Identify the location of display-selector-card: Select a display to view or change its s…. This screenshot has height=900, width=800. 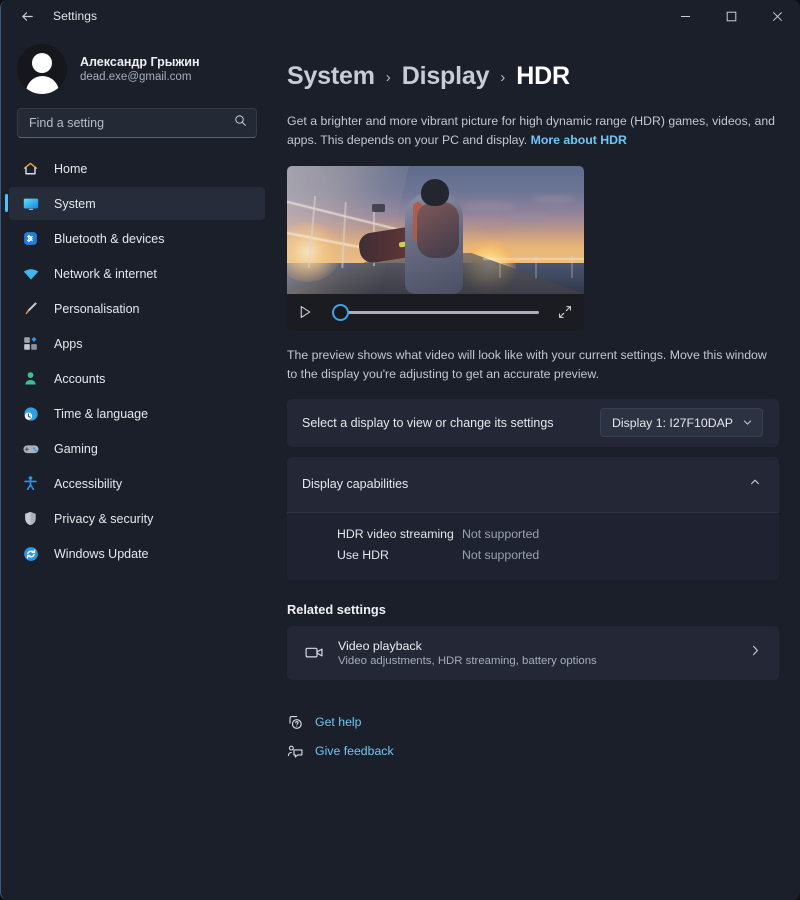
(533, 422).